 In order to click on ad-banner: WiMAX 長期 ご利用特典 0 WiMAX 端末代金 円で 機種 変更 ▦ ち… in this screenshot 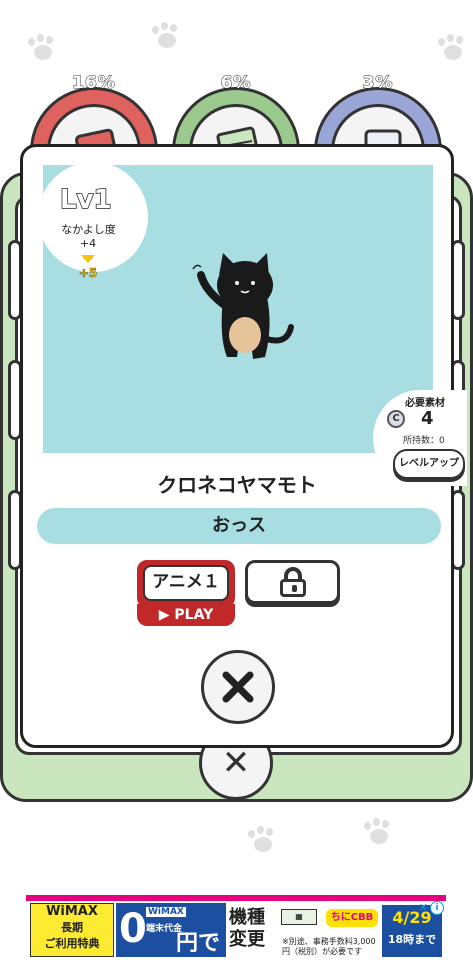, I will do `click(236, 926)`.